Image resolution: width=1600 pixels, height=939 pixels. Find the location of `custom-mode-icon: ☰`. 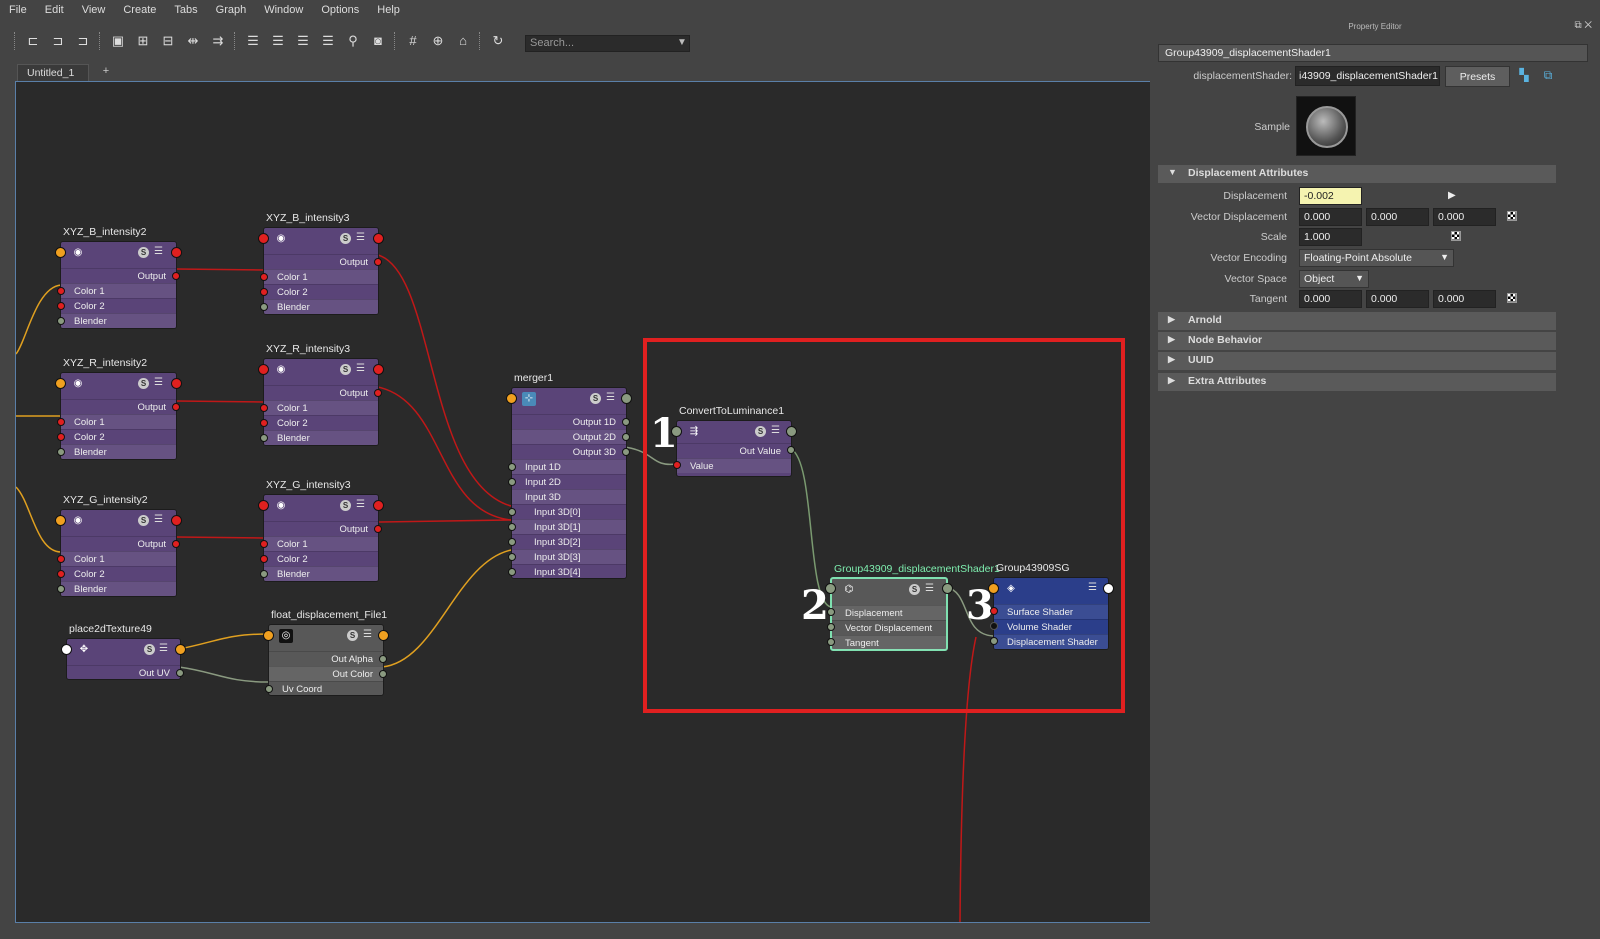

custom-mode-icon: ☰ is located at coordinates (328, 41).